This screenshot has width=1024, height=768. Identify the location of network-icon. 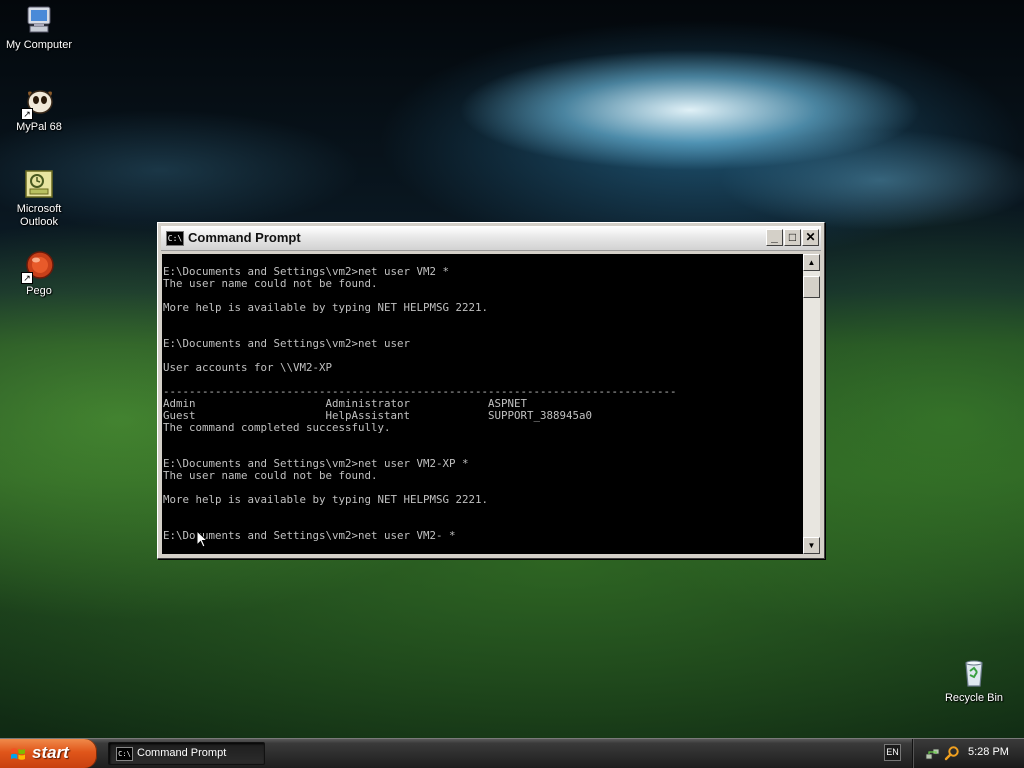
(933, 754).